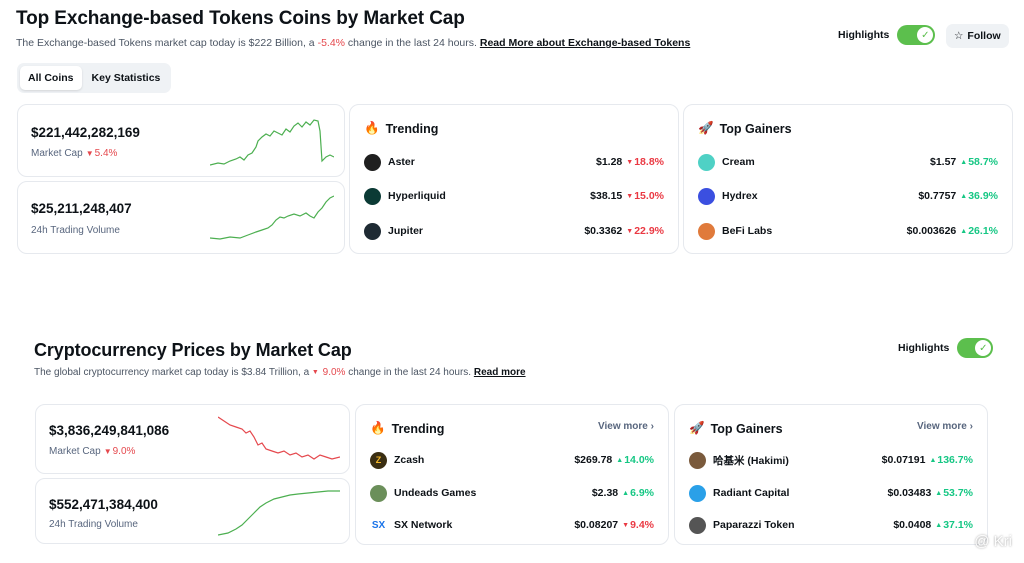  I want to click on follow-button: ☆ Follow, so click(977, 36).